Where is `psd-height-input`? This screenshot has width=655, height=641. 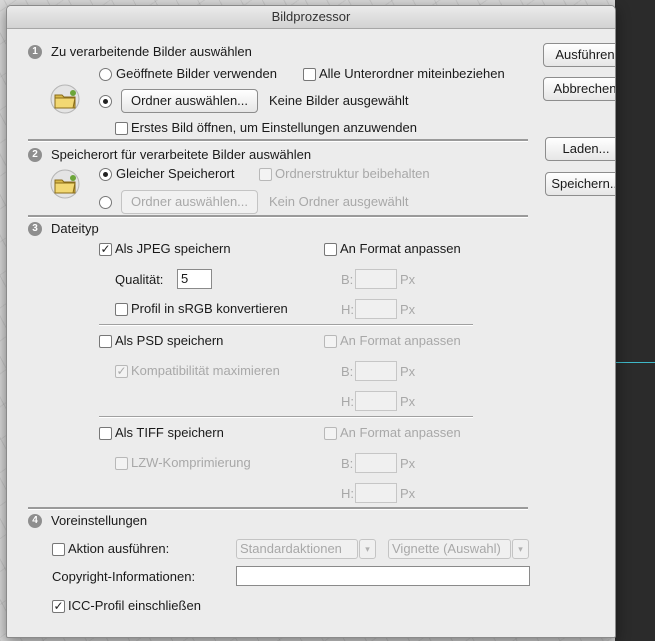 psd-height-input is located at coordinates (376, 401).